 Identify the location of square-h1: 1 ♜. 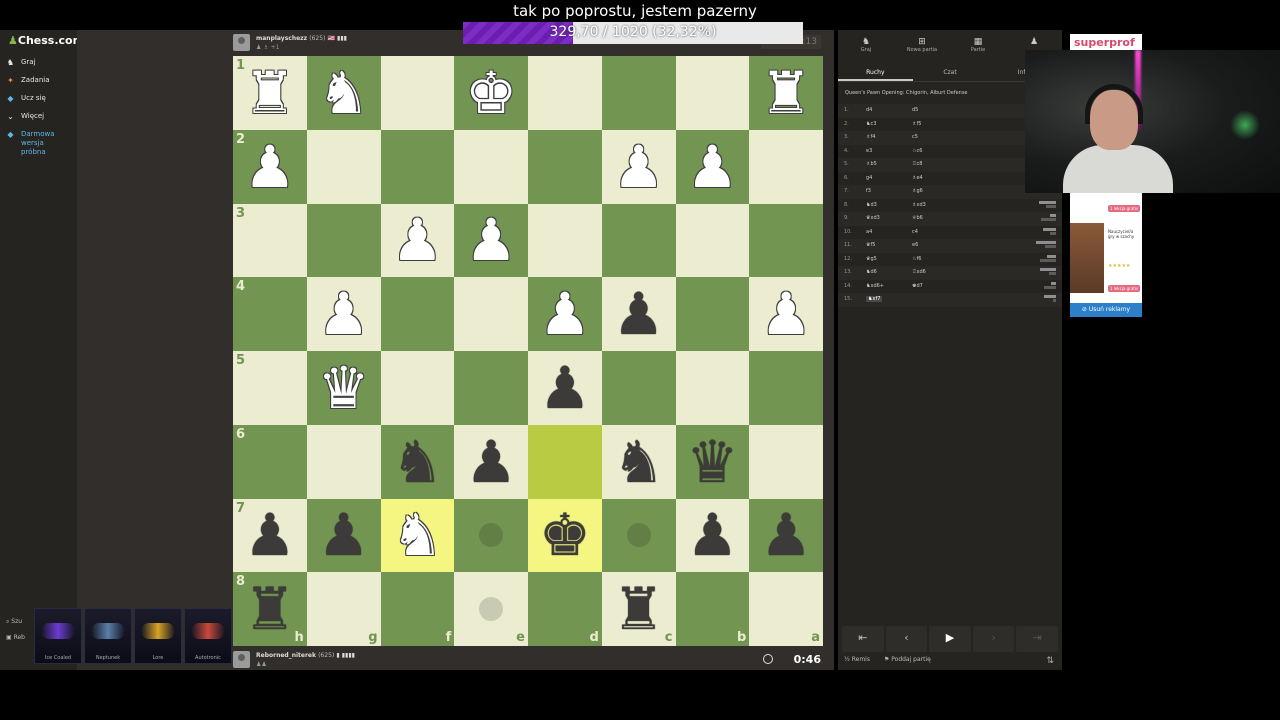
(270, 93).